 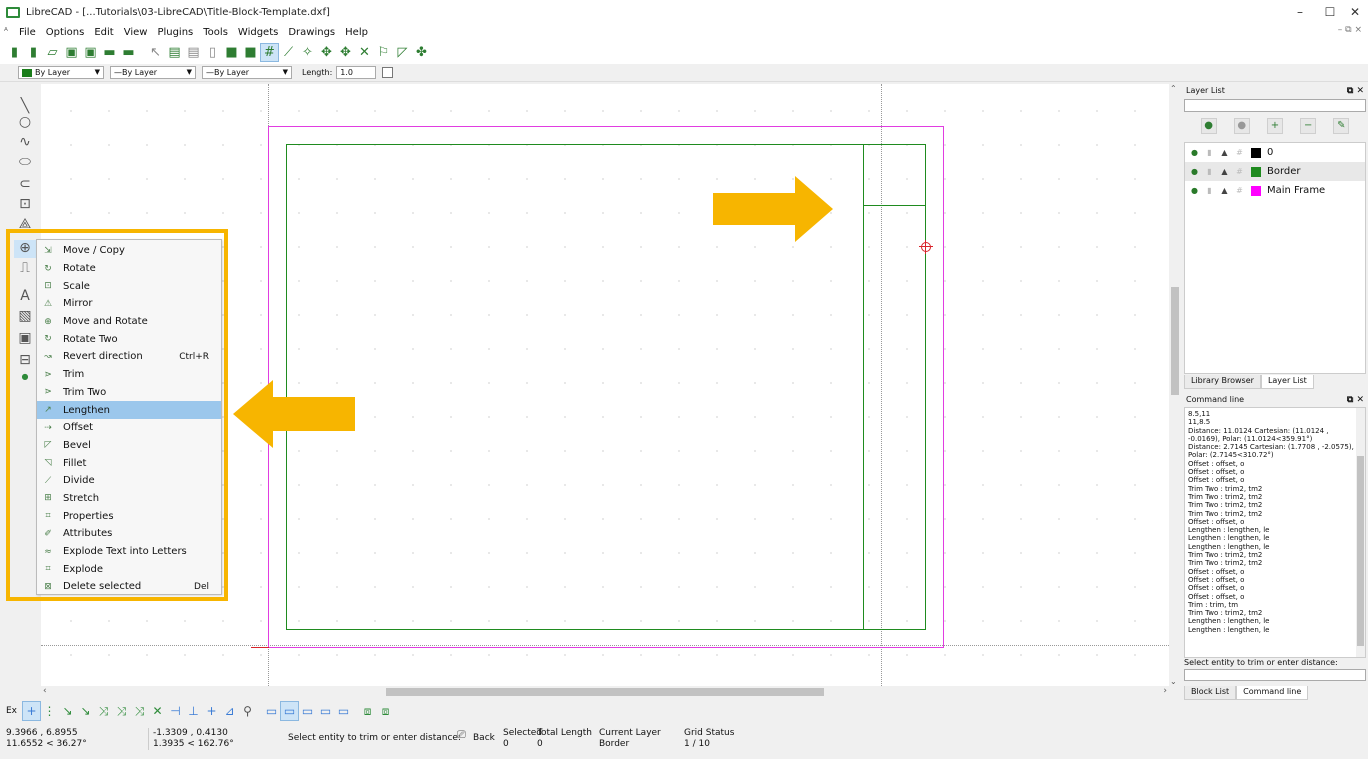 I want to click on restrict-vertical-icon: ⊥, so click(x=193, y=711).